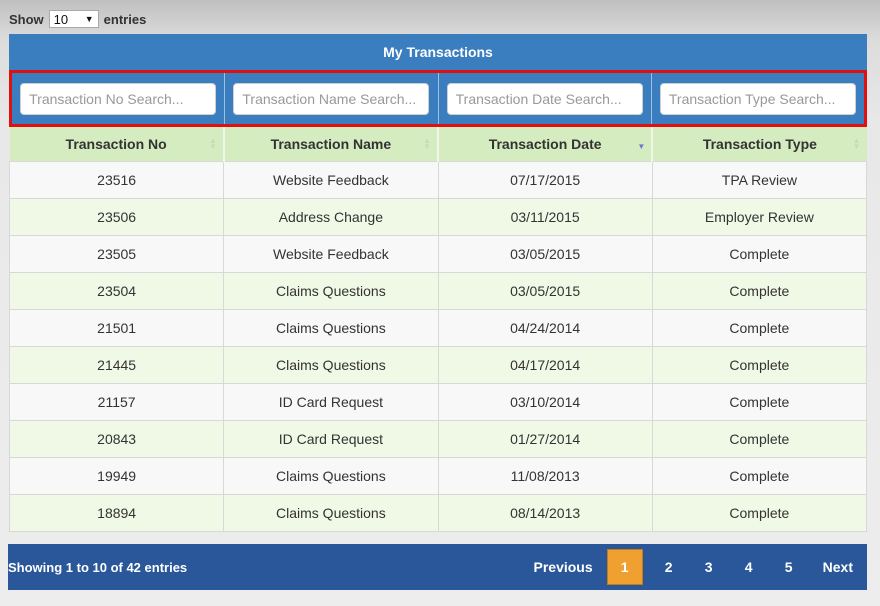 Image resolution: width=880 pixels, height=606 pixels. Describe the element at coordinates (759, 217) in the screenshot. I see `cell-transaction-type: Employer Review` at that location.